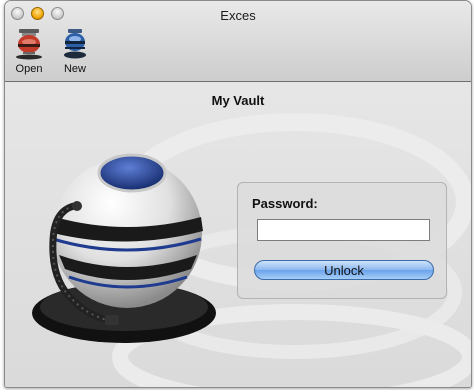 This screenshot has height=390, width=474. Describe the element at coordinates (74, 69) in the screenshot. I see `new-label: New` at that location.